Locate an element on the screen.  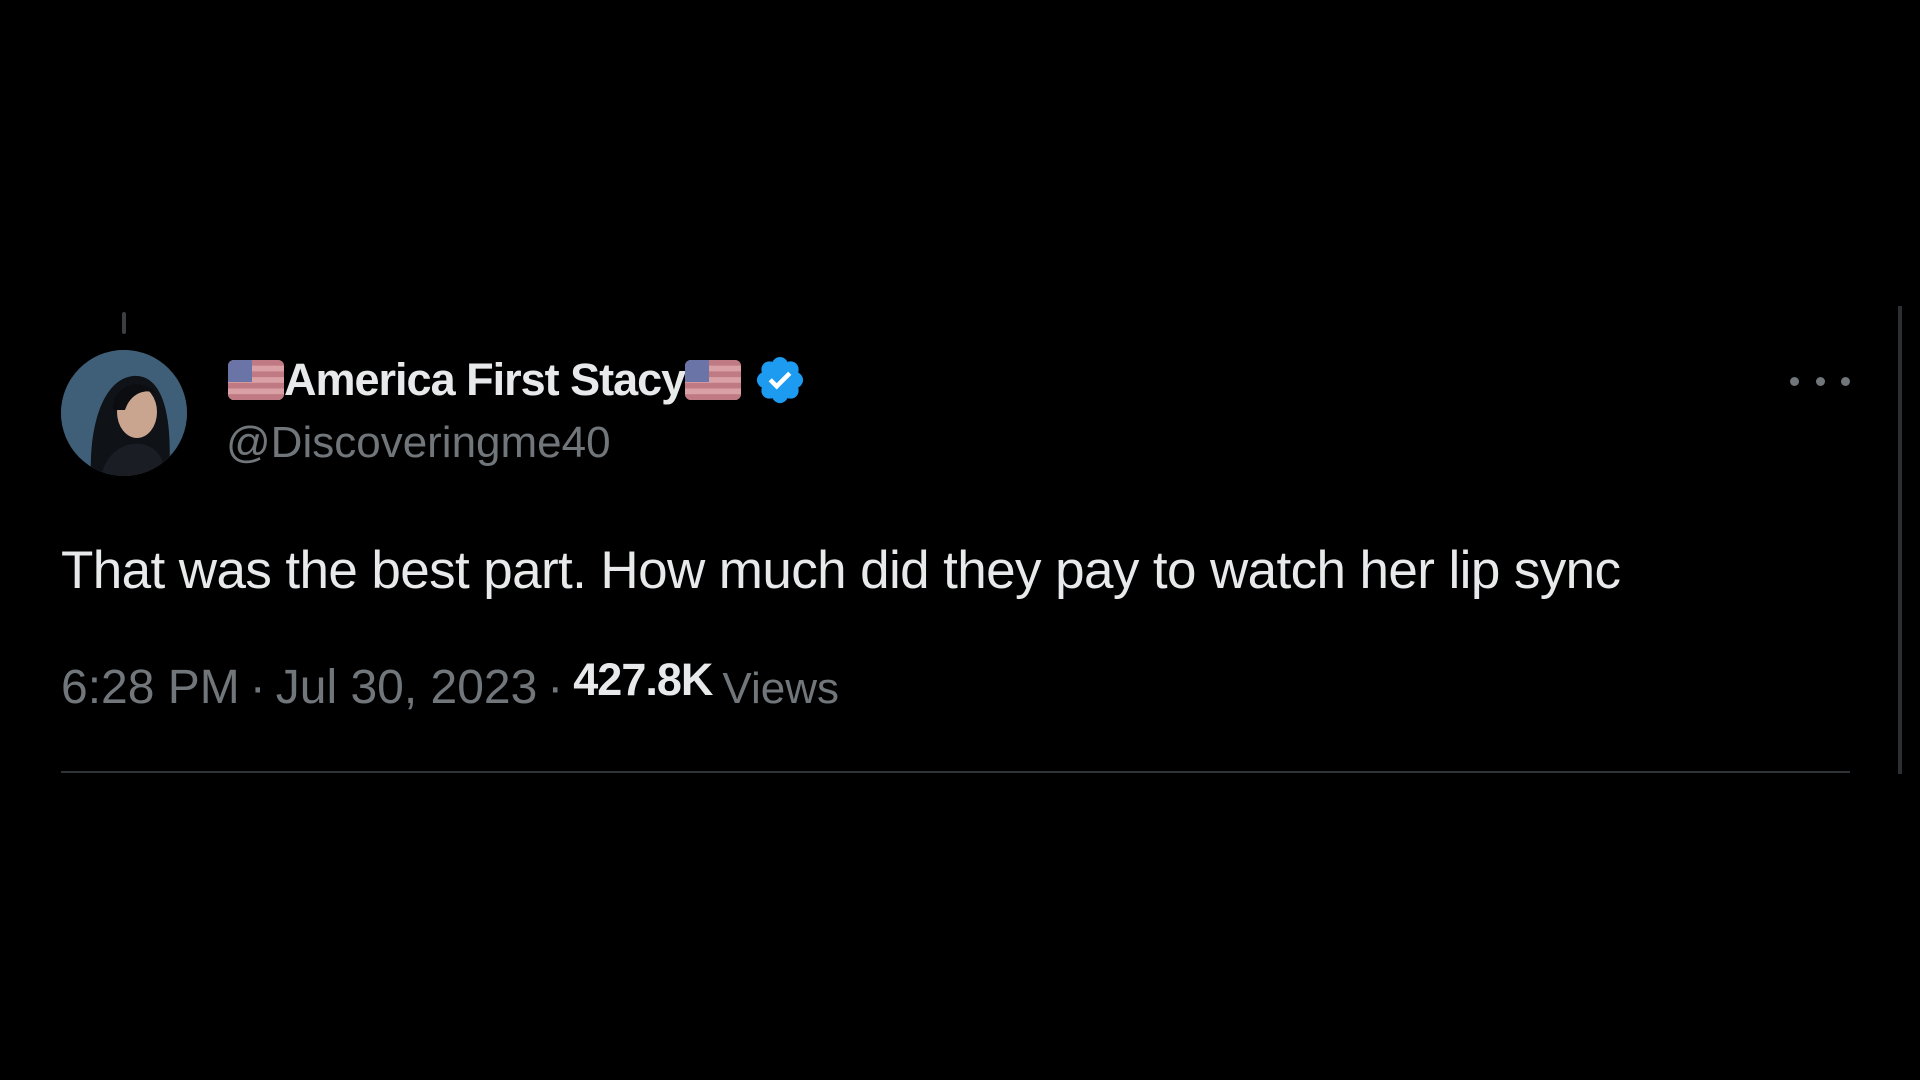
author-handle: @Discoveringme40 is located at coordinates (418, 443).